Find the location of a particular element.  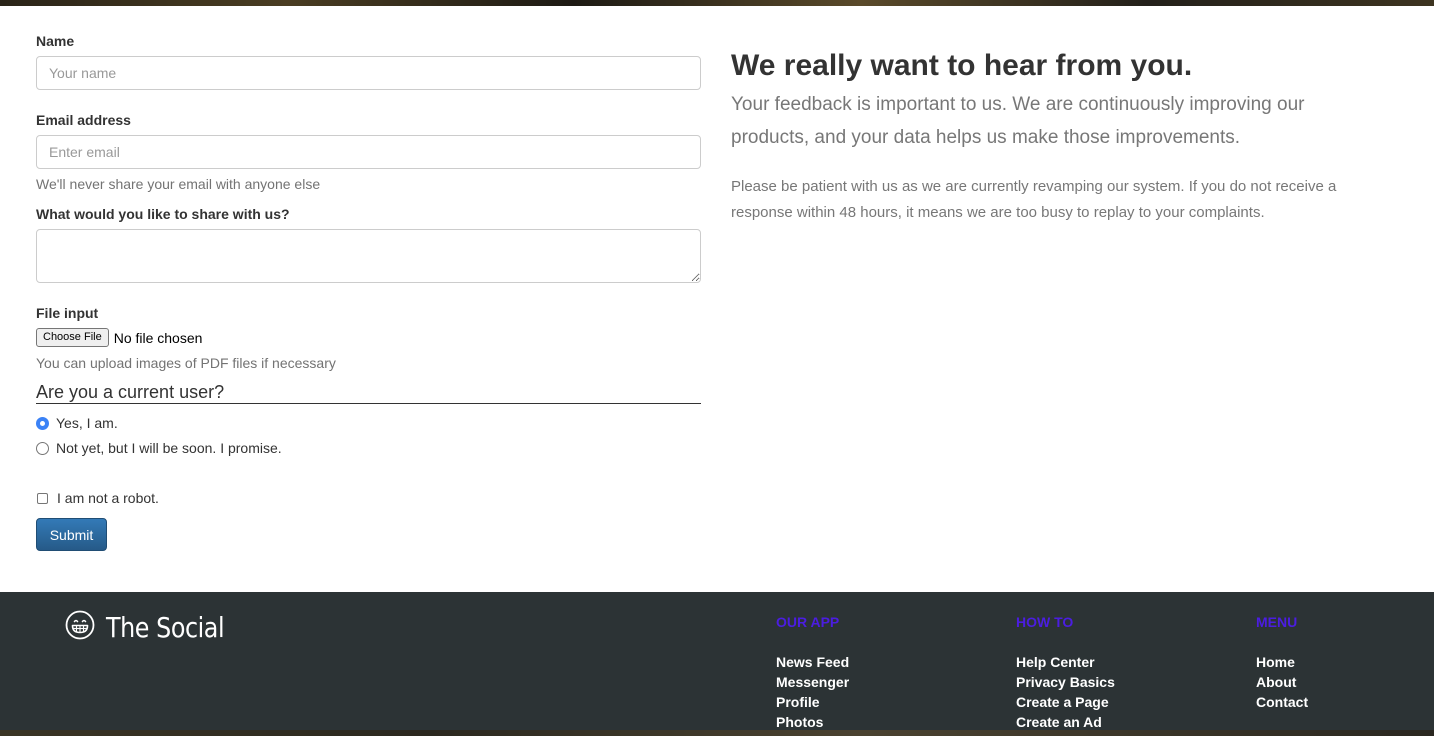

footer-heading-how-to: HOW TO is located at coordinates (1045, 622).